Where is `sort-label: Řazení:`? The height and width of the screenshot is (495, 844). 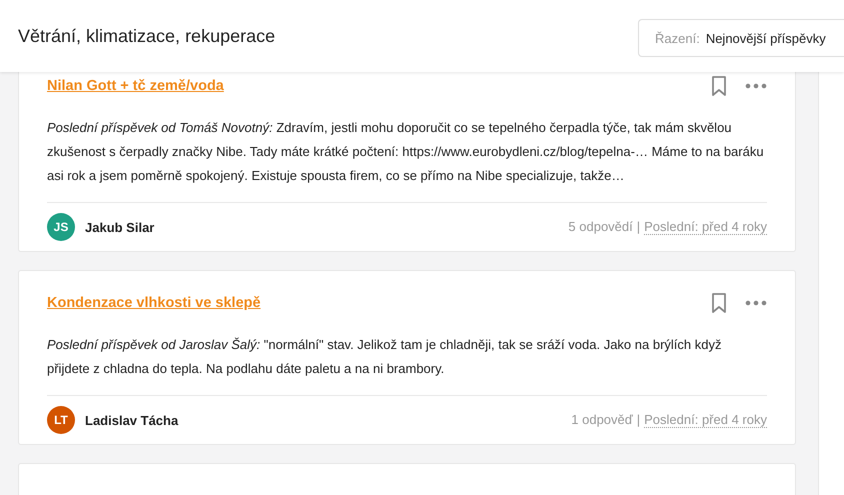 sort-label: Řazení: is located at coordinates (677, 38).